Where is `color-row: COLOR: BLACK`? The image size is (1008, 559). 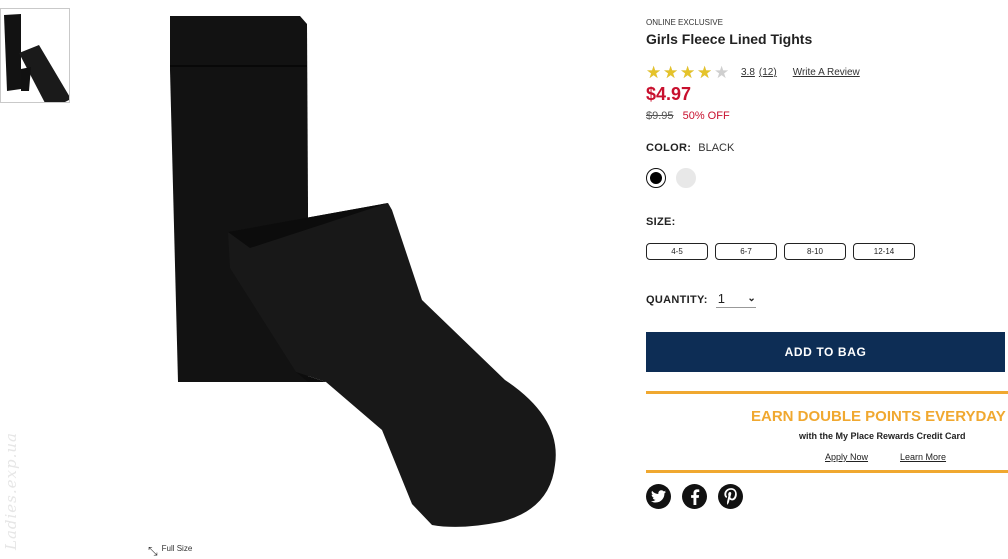 color-row: COLOR: BLACK is located at coordinates (690, 148).